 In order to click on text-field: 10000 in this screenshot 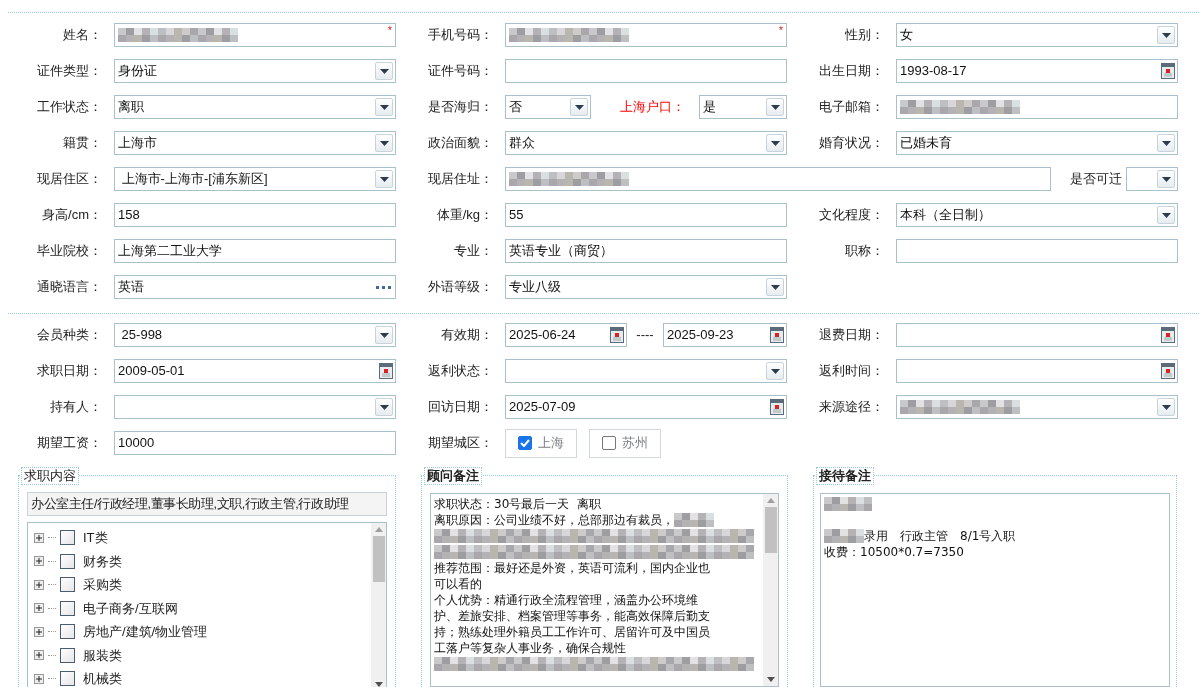, I will do `click(255, 443)`.